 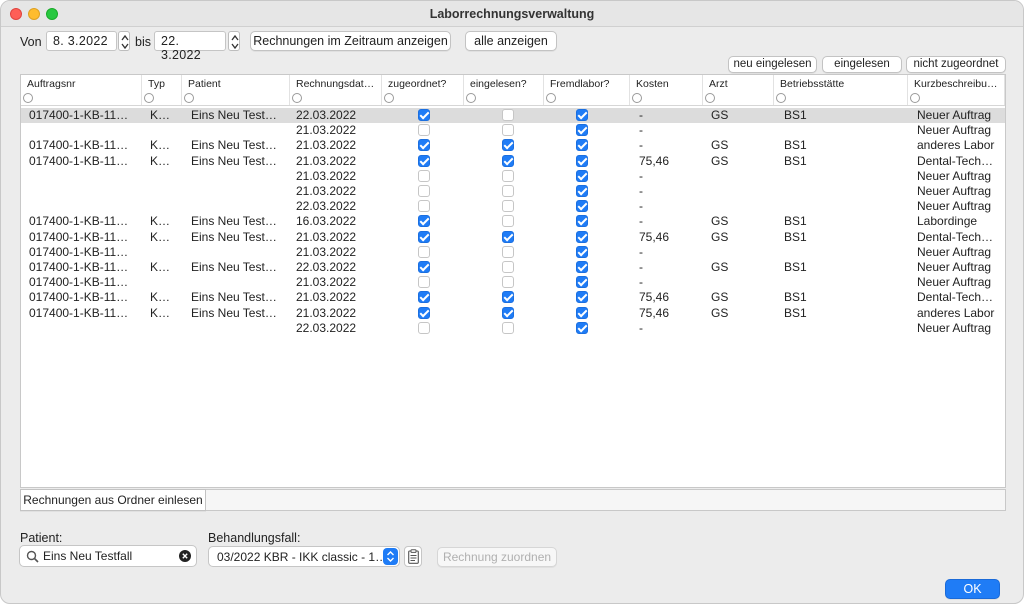 What do you see at coordinates (666, 90) in the screenshot?
I see `column-header: Kosten` at bounding box center [666, 90].